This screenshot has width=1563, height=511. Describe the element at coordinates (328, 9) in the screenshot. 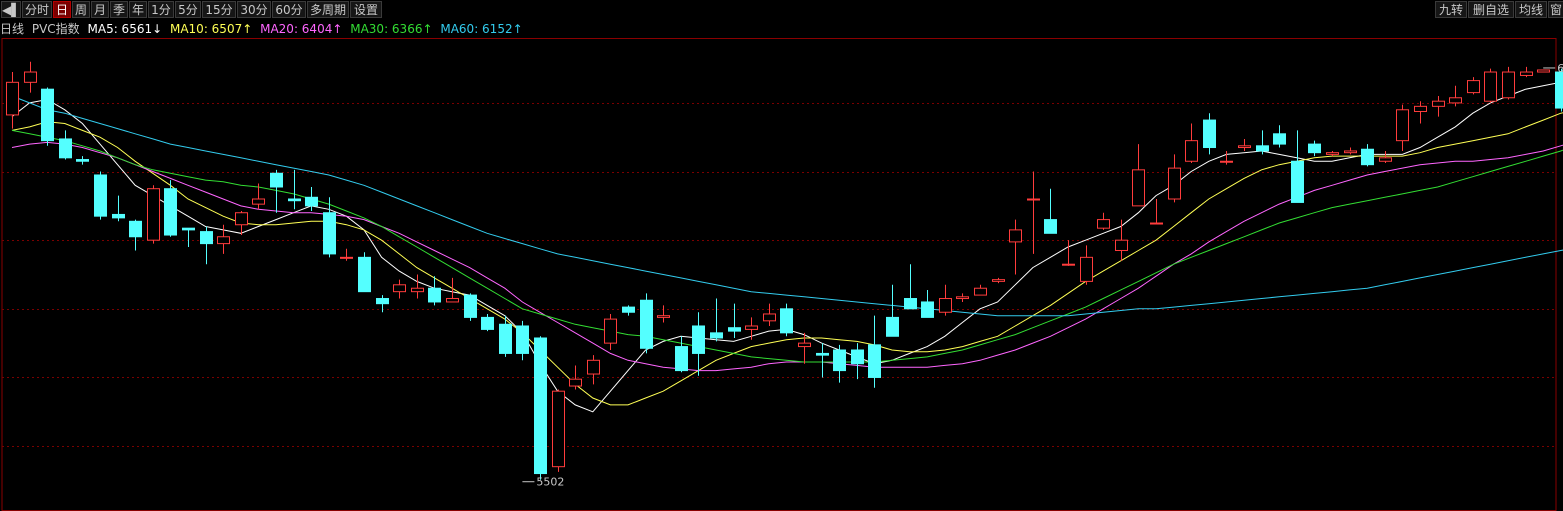

I see `tab-multi-period: 多周期` at that location.